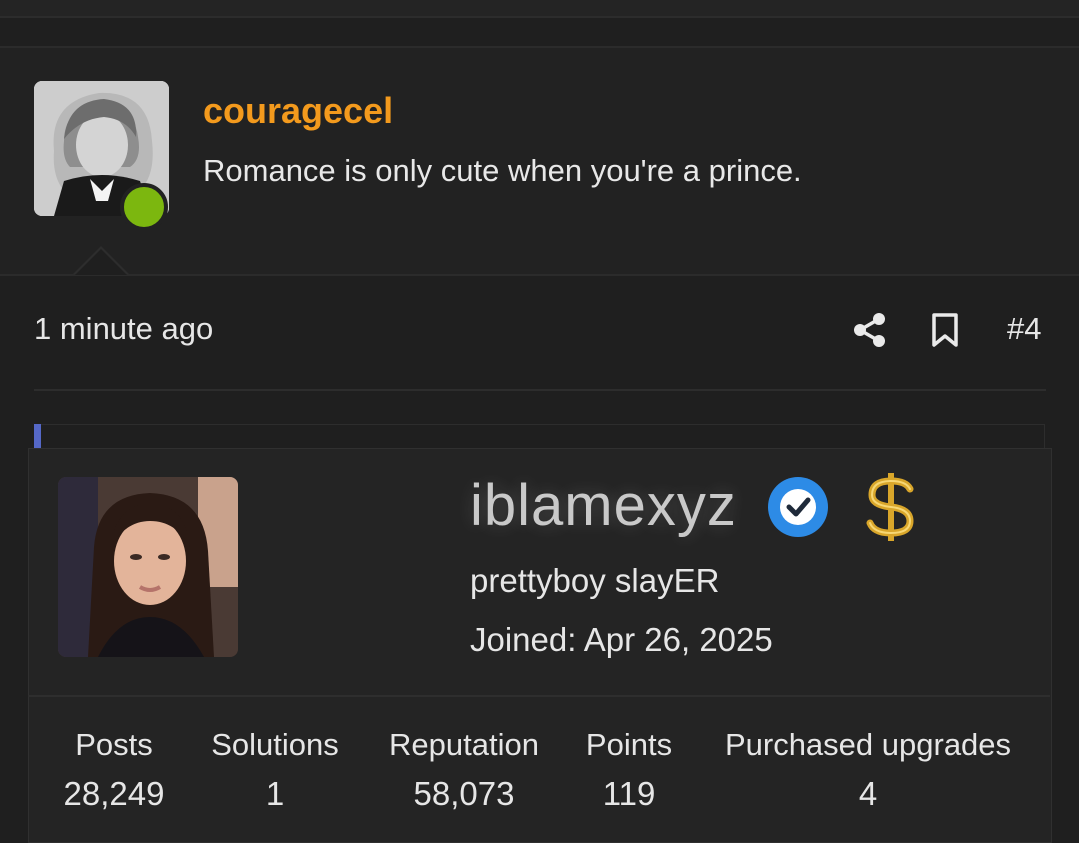 Image resolution: width=1079 pixels, height=843 pixels. Describe the element at coordinates (540, 390) in the screenshot. I see `divider` at that location.